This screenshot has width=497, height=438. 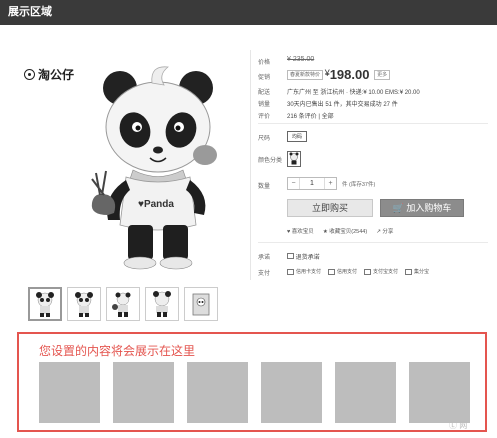 What do you see at coordinates (297, 136) in the screenshot?
I see `size-option: 均码` at bounding box center [297, 136].